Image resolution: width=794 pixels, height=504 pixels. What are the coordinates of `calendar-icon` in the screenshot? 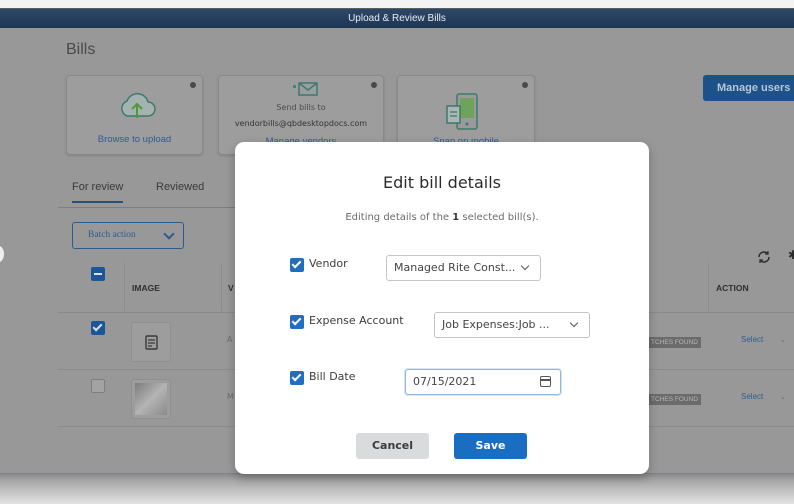 It's located at (545, 381).